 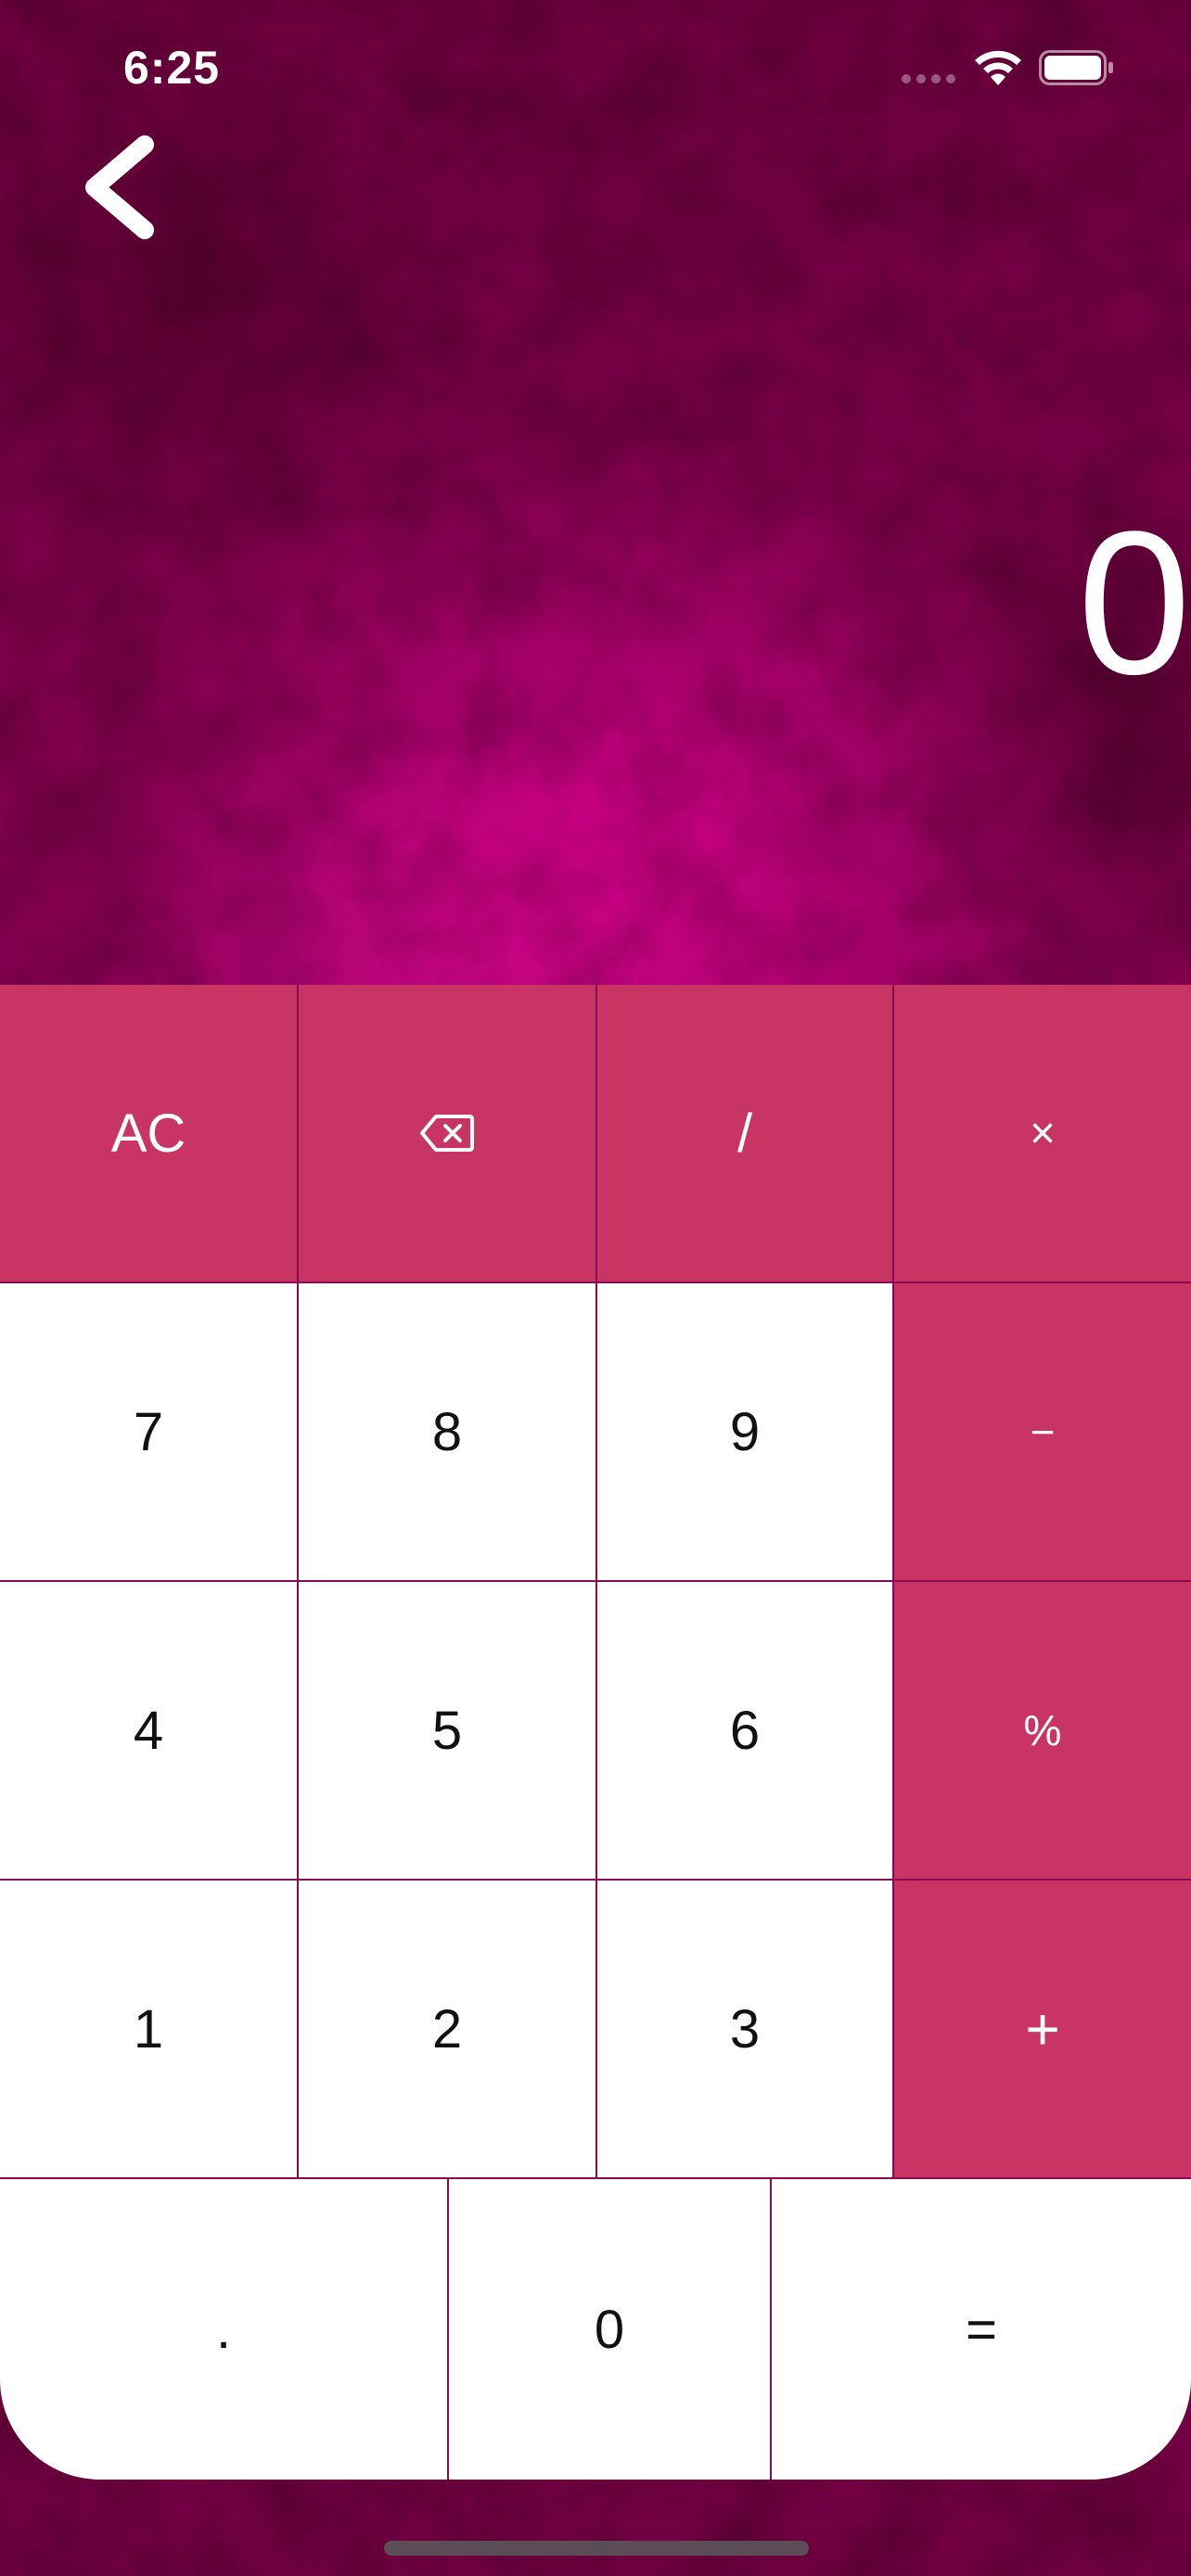 I want to click on plus-button-label: +, so click(x=1042, y=2029).